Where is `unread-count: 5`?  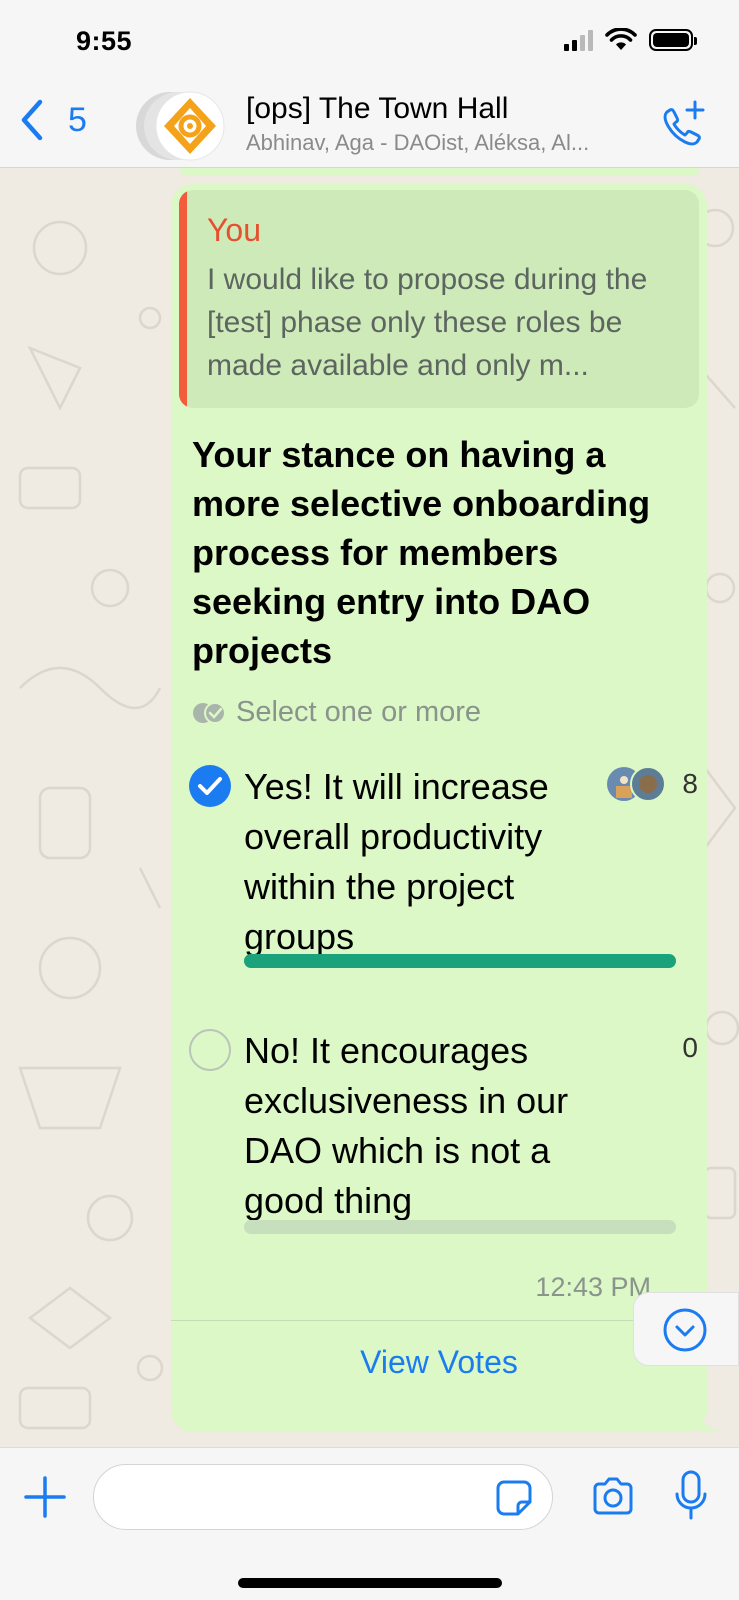
unread-count: 5 is located at coordinates (77, 119).